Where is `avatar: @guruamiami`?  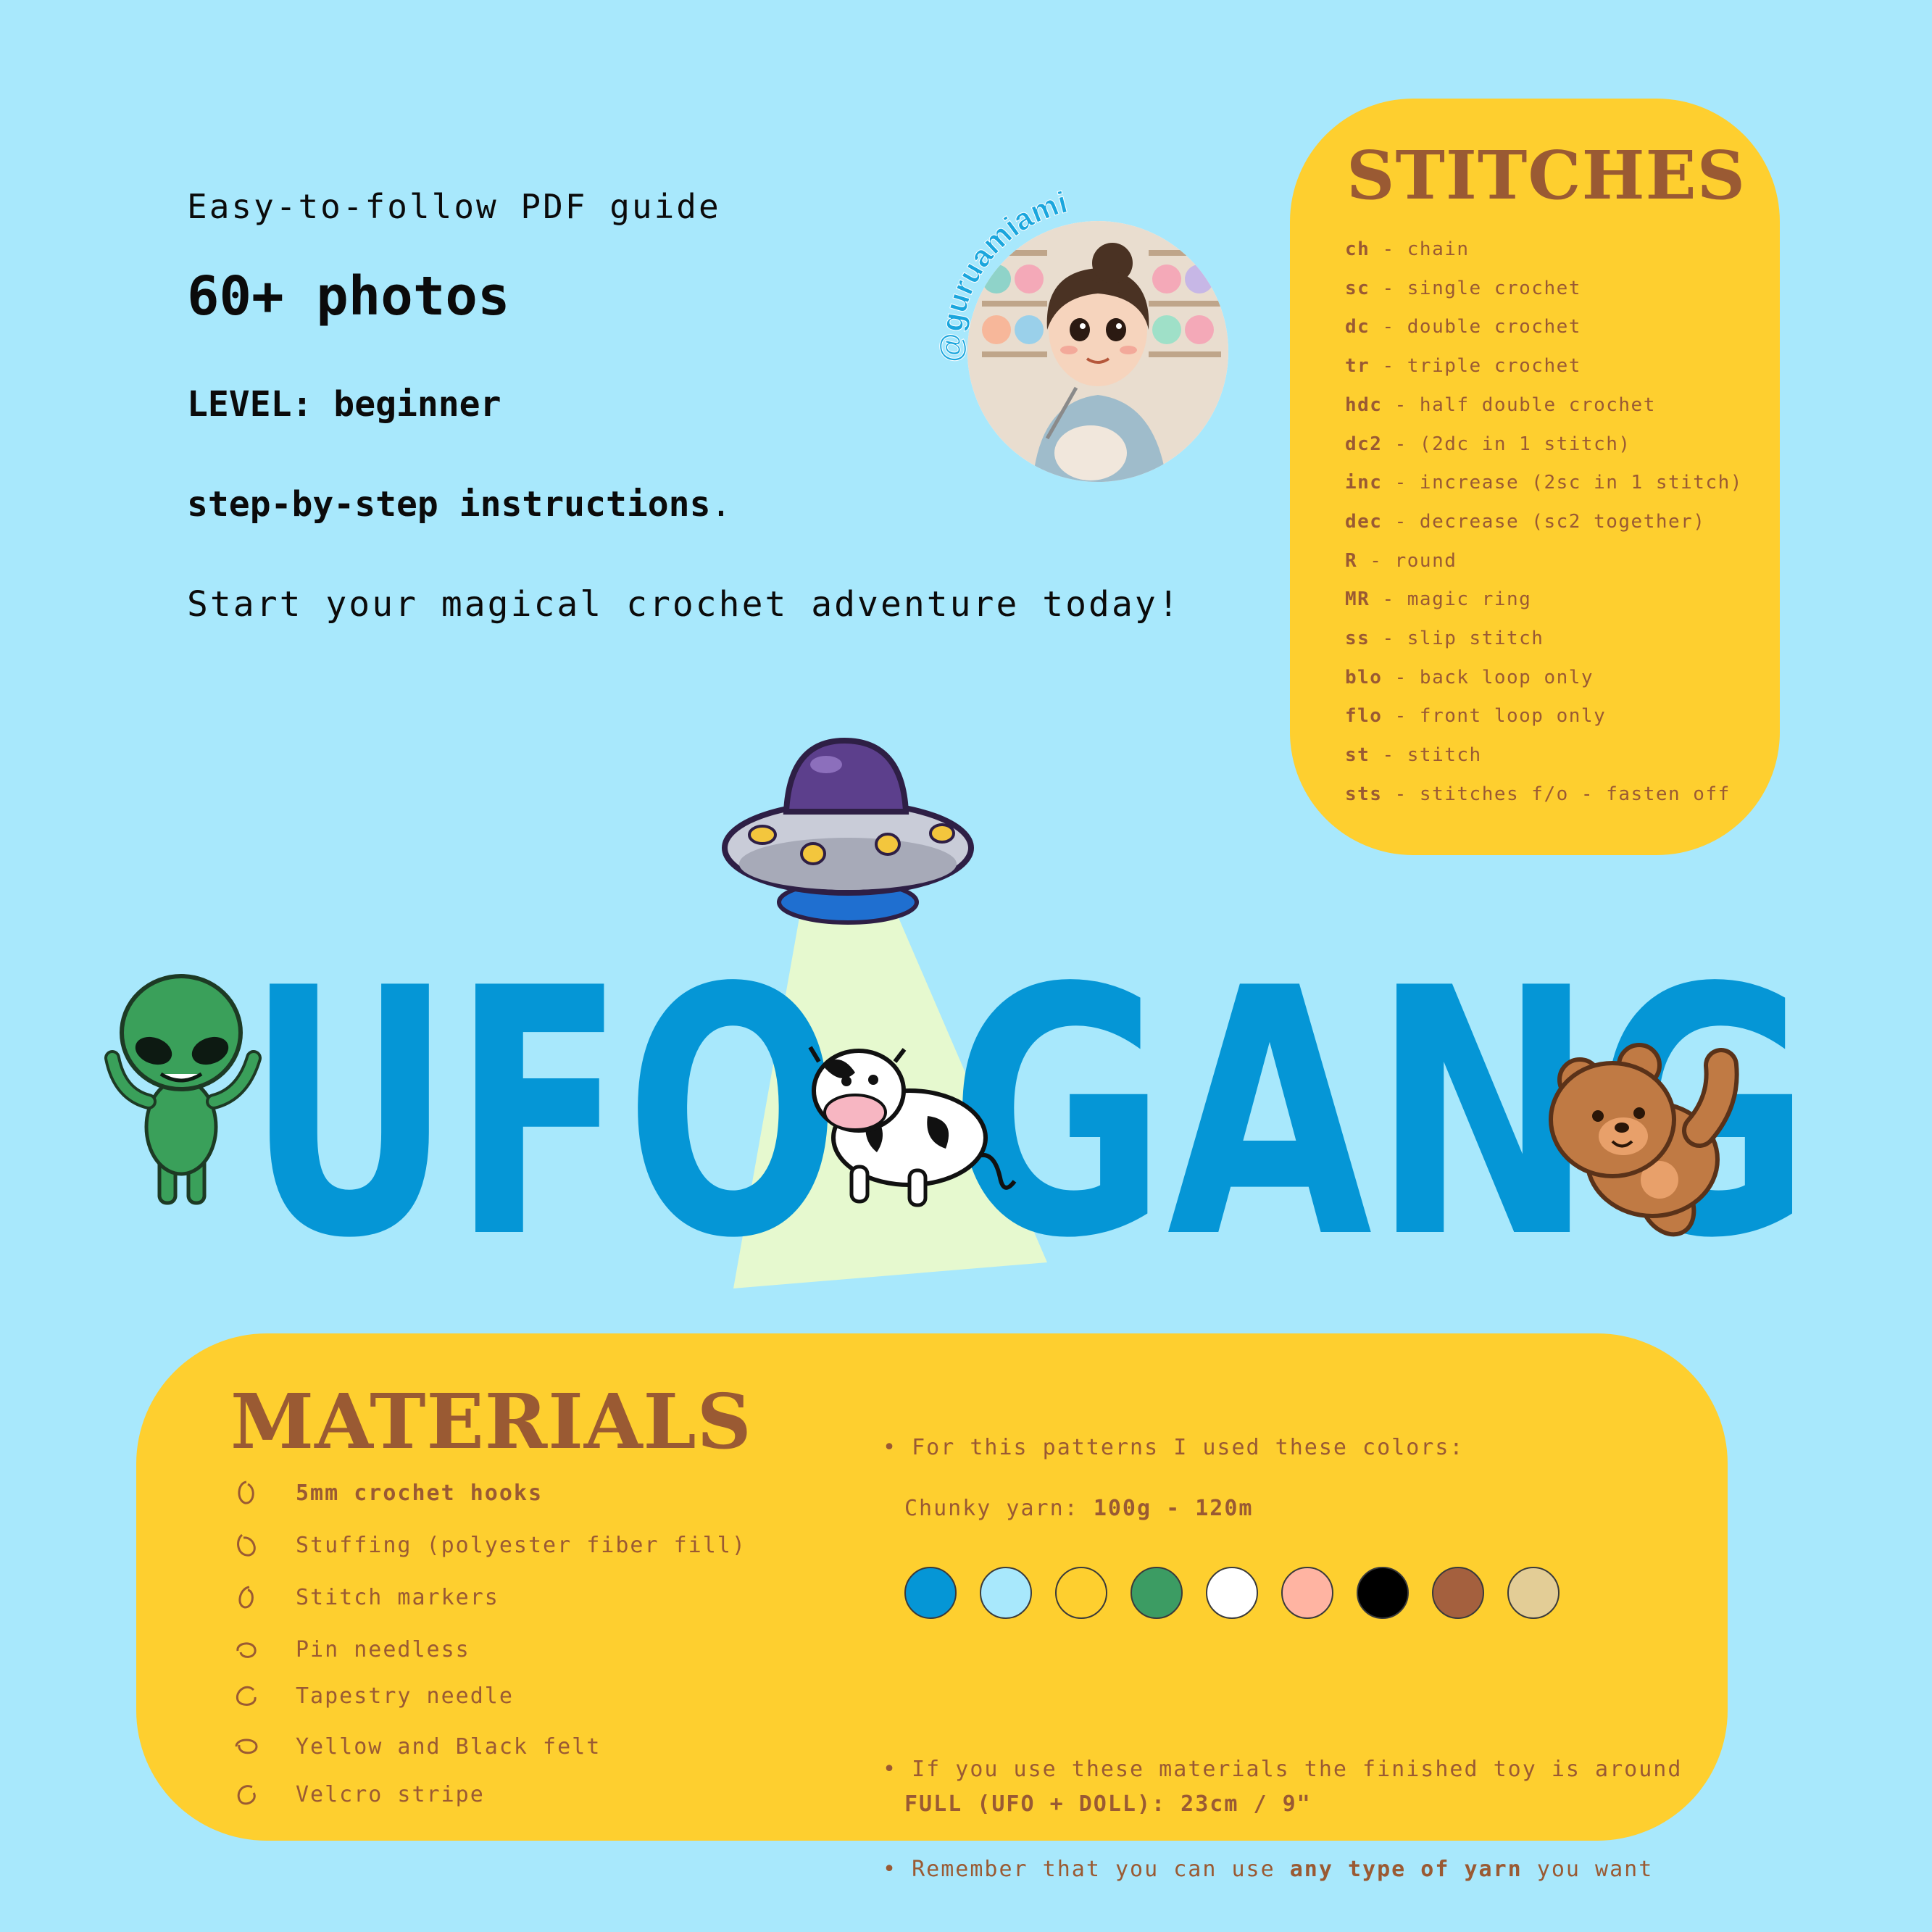
avatar: @guruamiami is located at coordinates (1087, 348).